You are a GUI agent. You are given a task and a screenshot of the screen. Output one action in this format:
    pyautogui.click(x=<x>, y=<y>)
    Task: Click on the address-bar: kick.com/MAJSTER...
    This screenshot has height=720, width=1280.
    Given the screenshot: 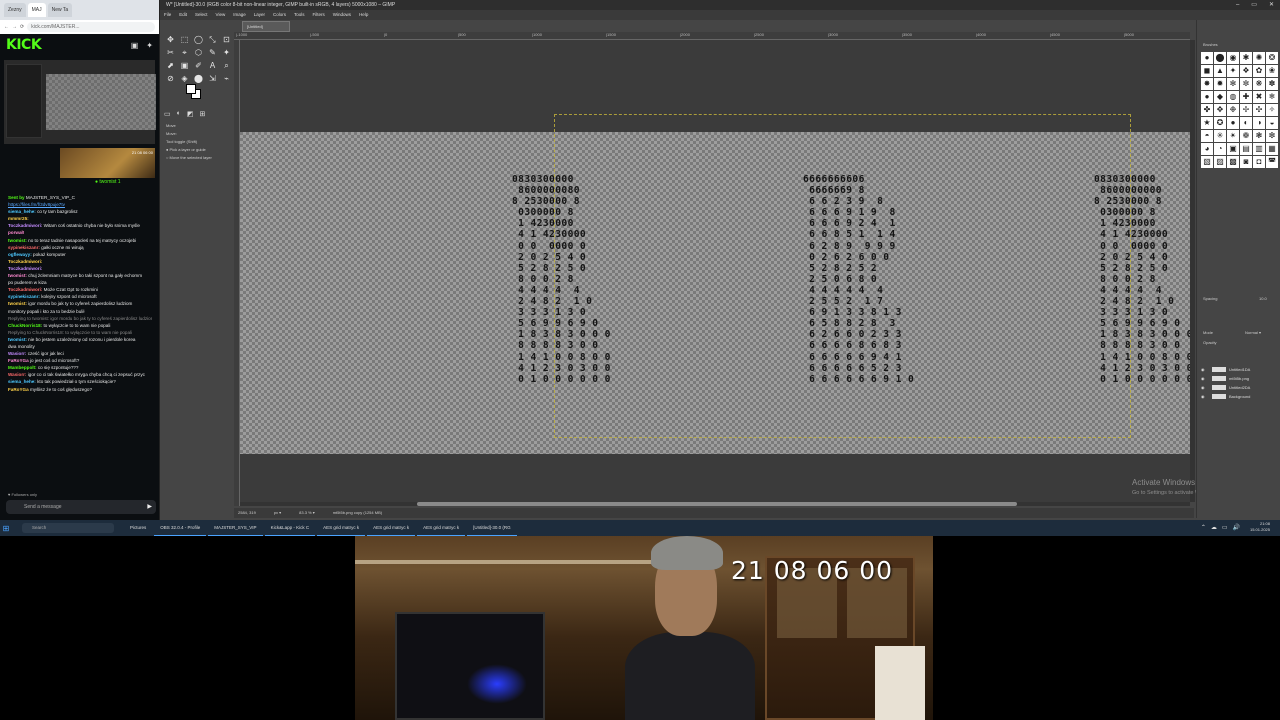 What is the action you would take?
    pyautogui.click(x=91, y=27)
    